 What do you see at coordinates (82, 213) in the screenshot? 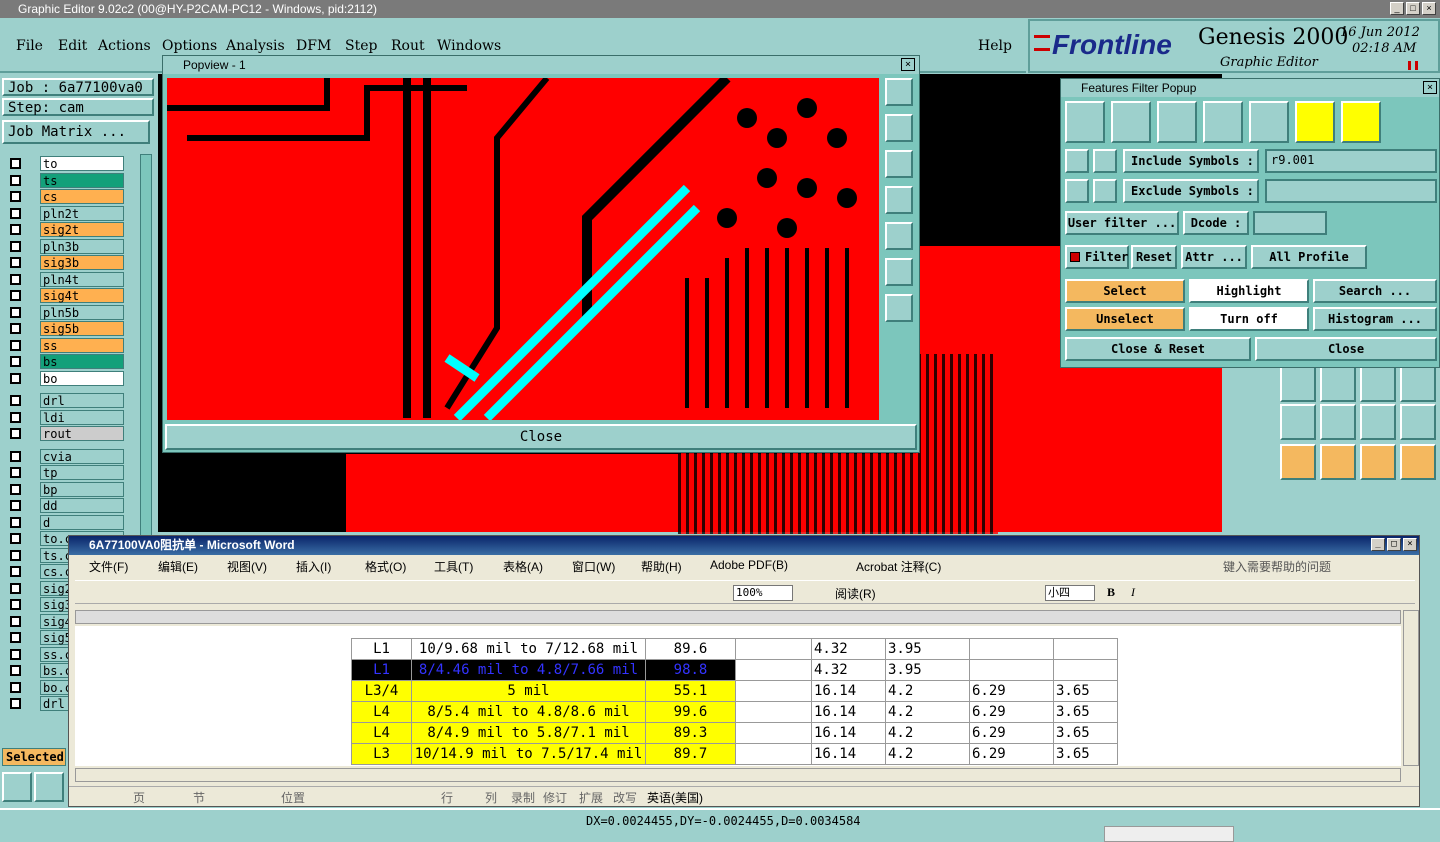
I see `layer-name: pln2t` at bounding box center [82, 213].